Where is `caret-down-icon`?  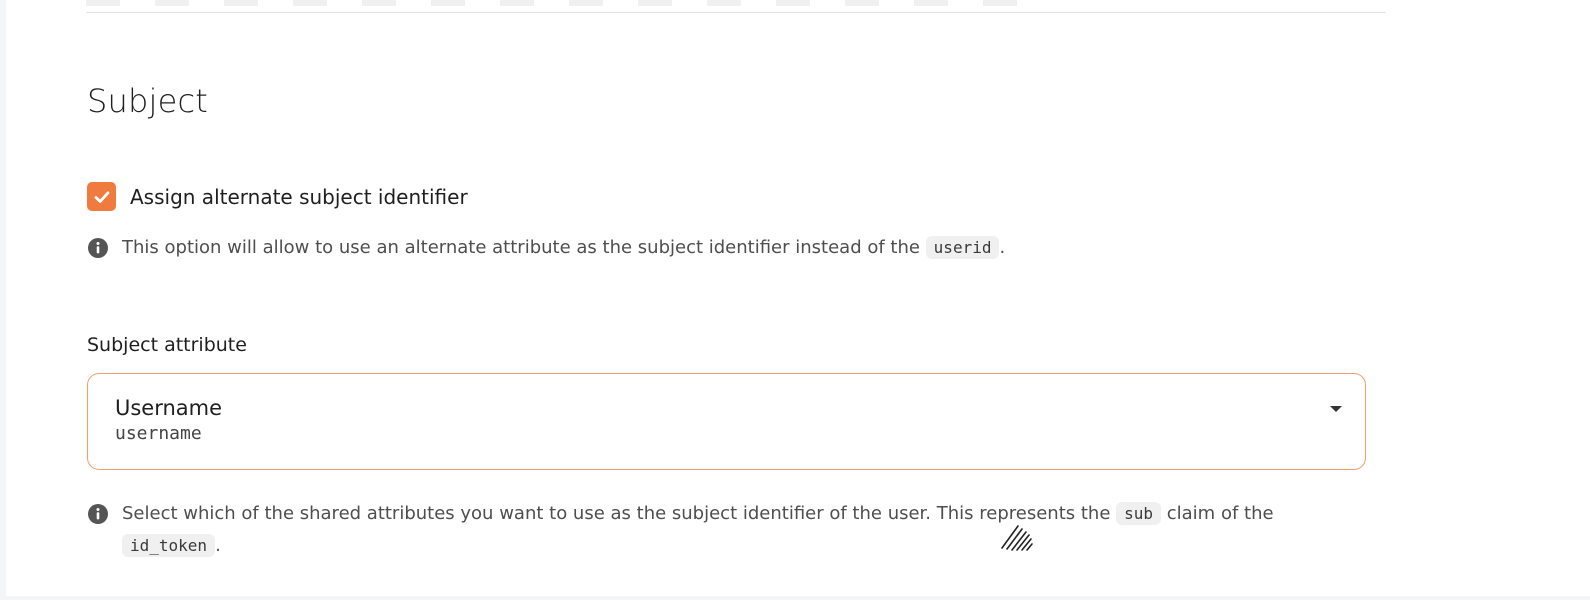 caret-down-icon is located at coordinates (1336, 409).